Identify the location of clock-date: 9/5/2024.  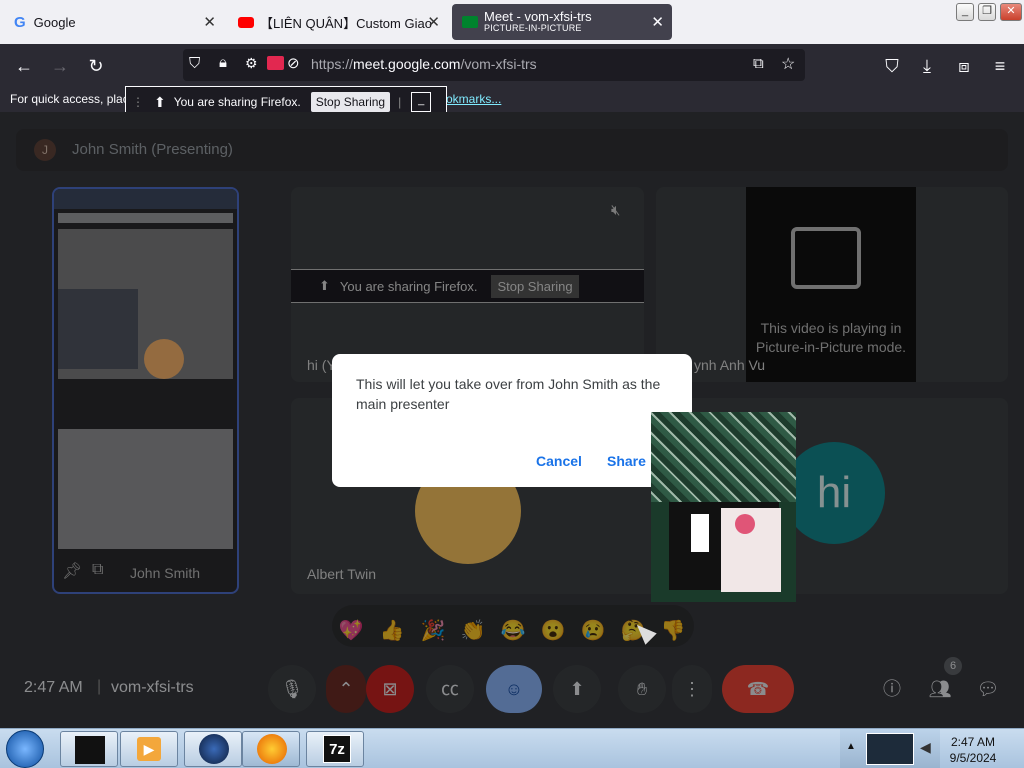
(973, 758).